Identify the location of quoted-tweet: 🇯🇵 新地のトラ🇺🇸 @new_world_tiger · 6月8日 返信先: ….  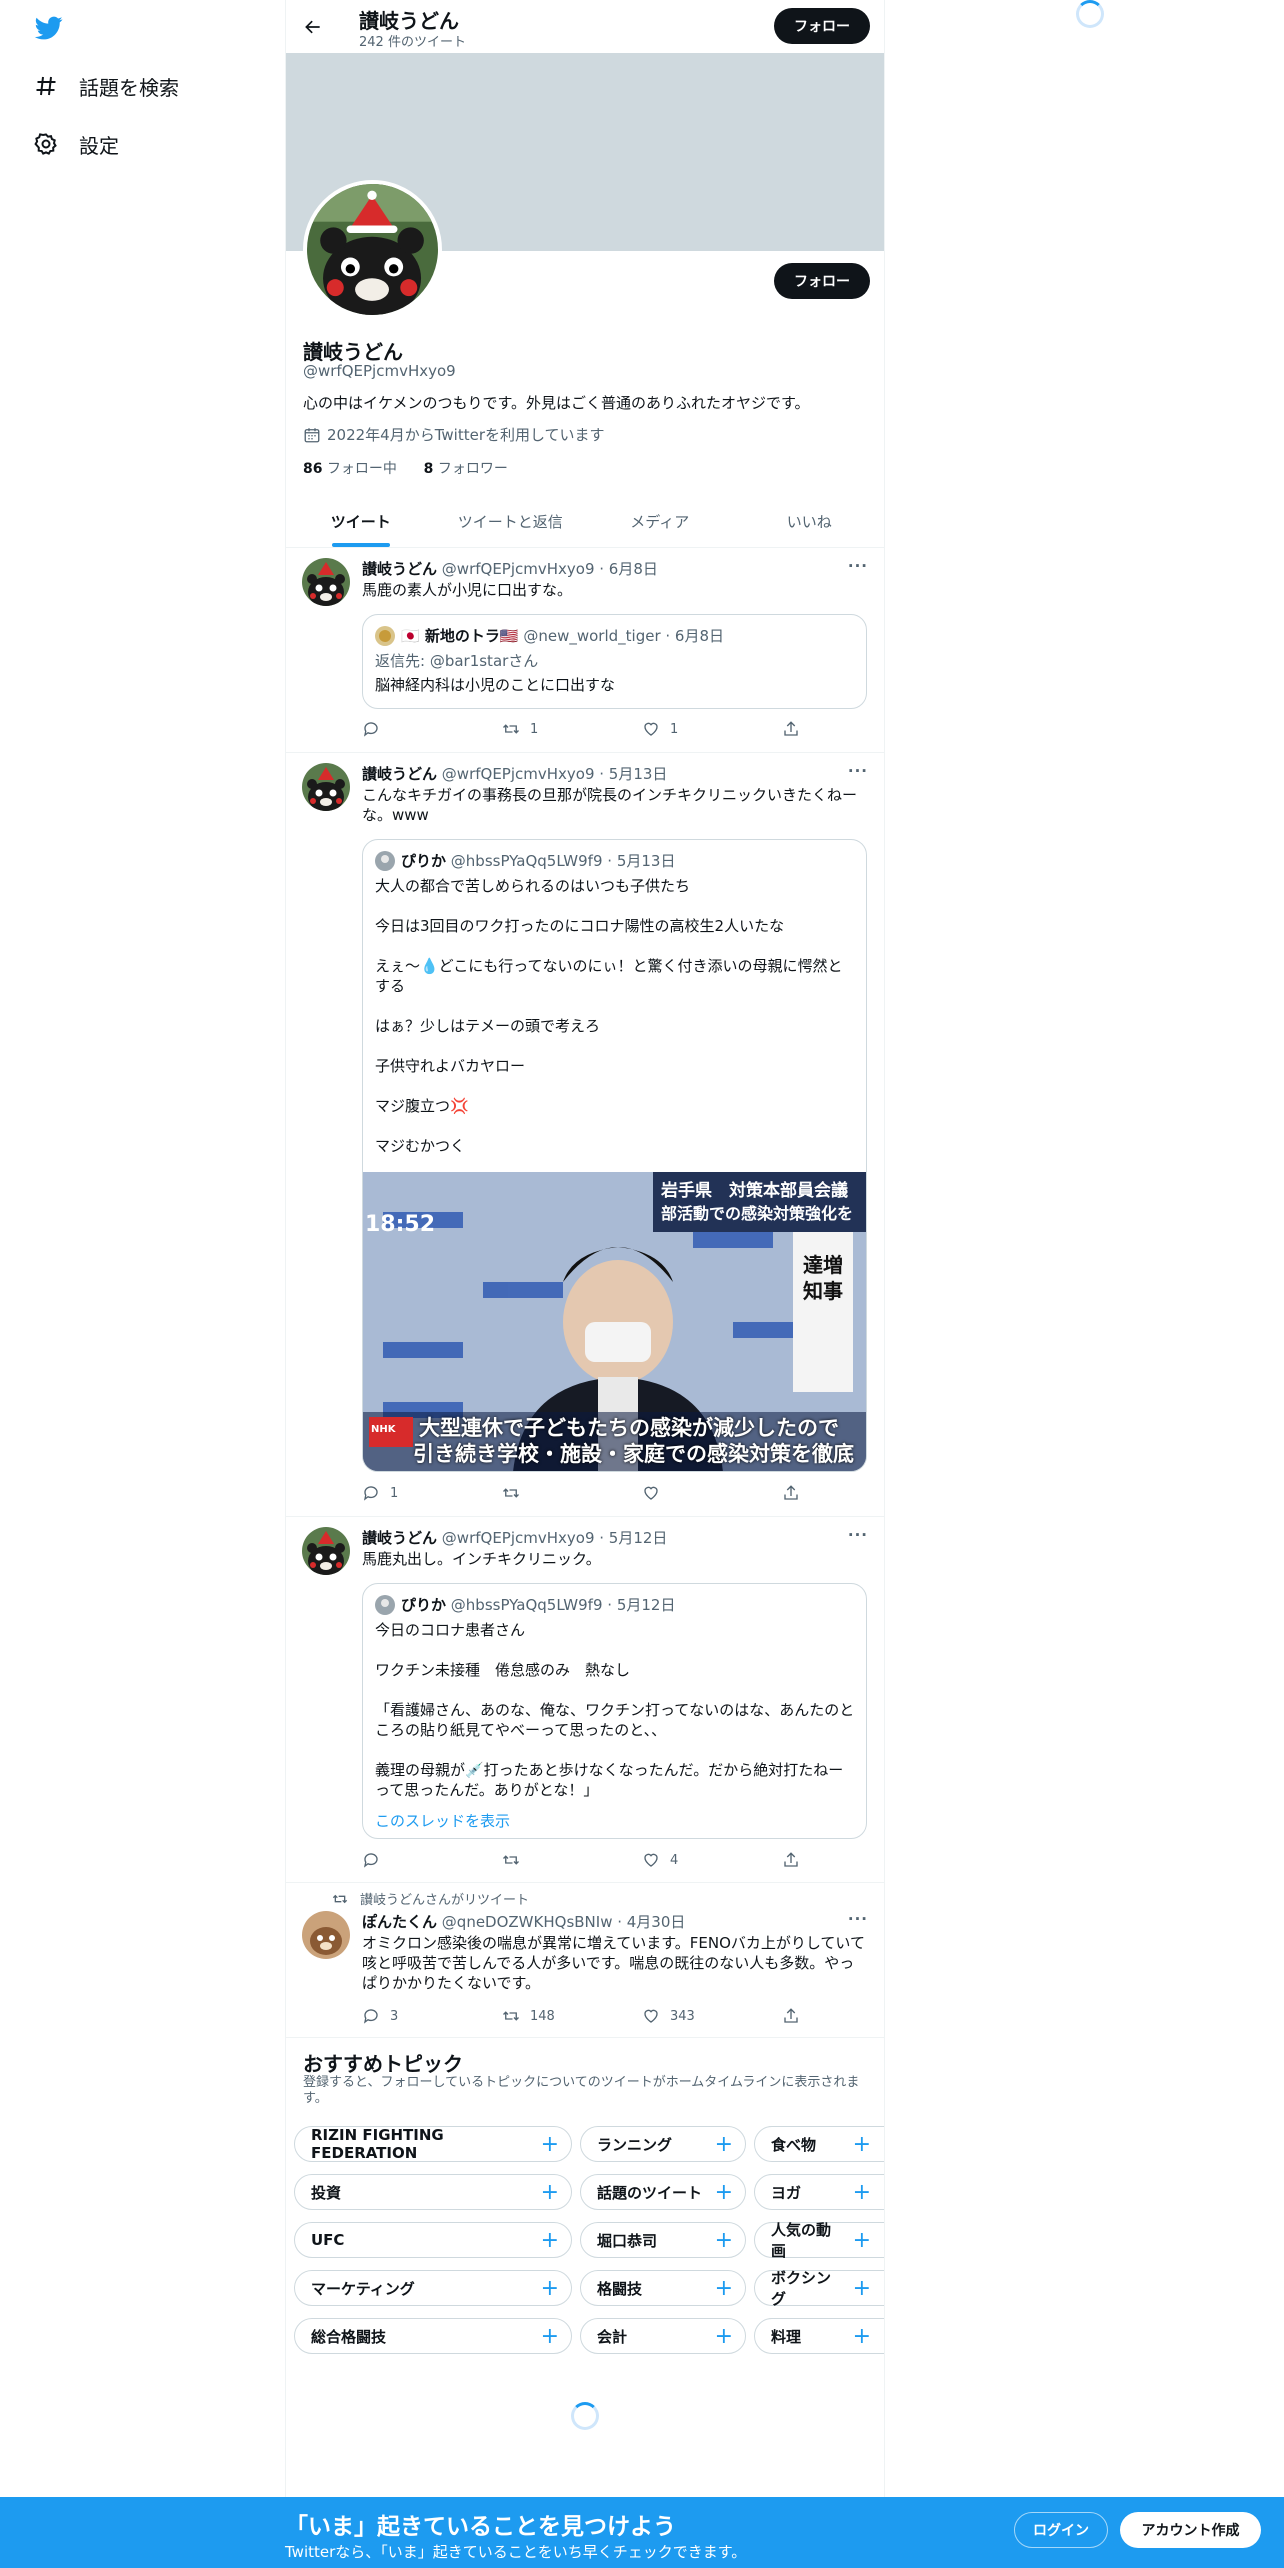
(614, 661).